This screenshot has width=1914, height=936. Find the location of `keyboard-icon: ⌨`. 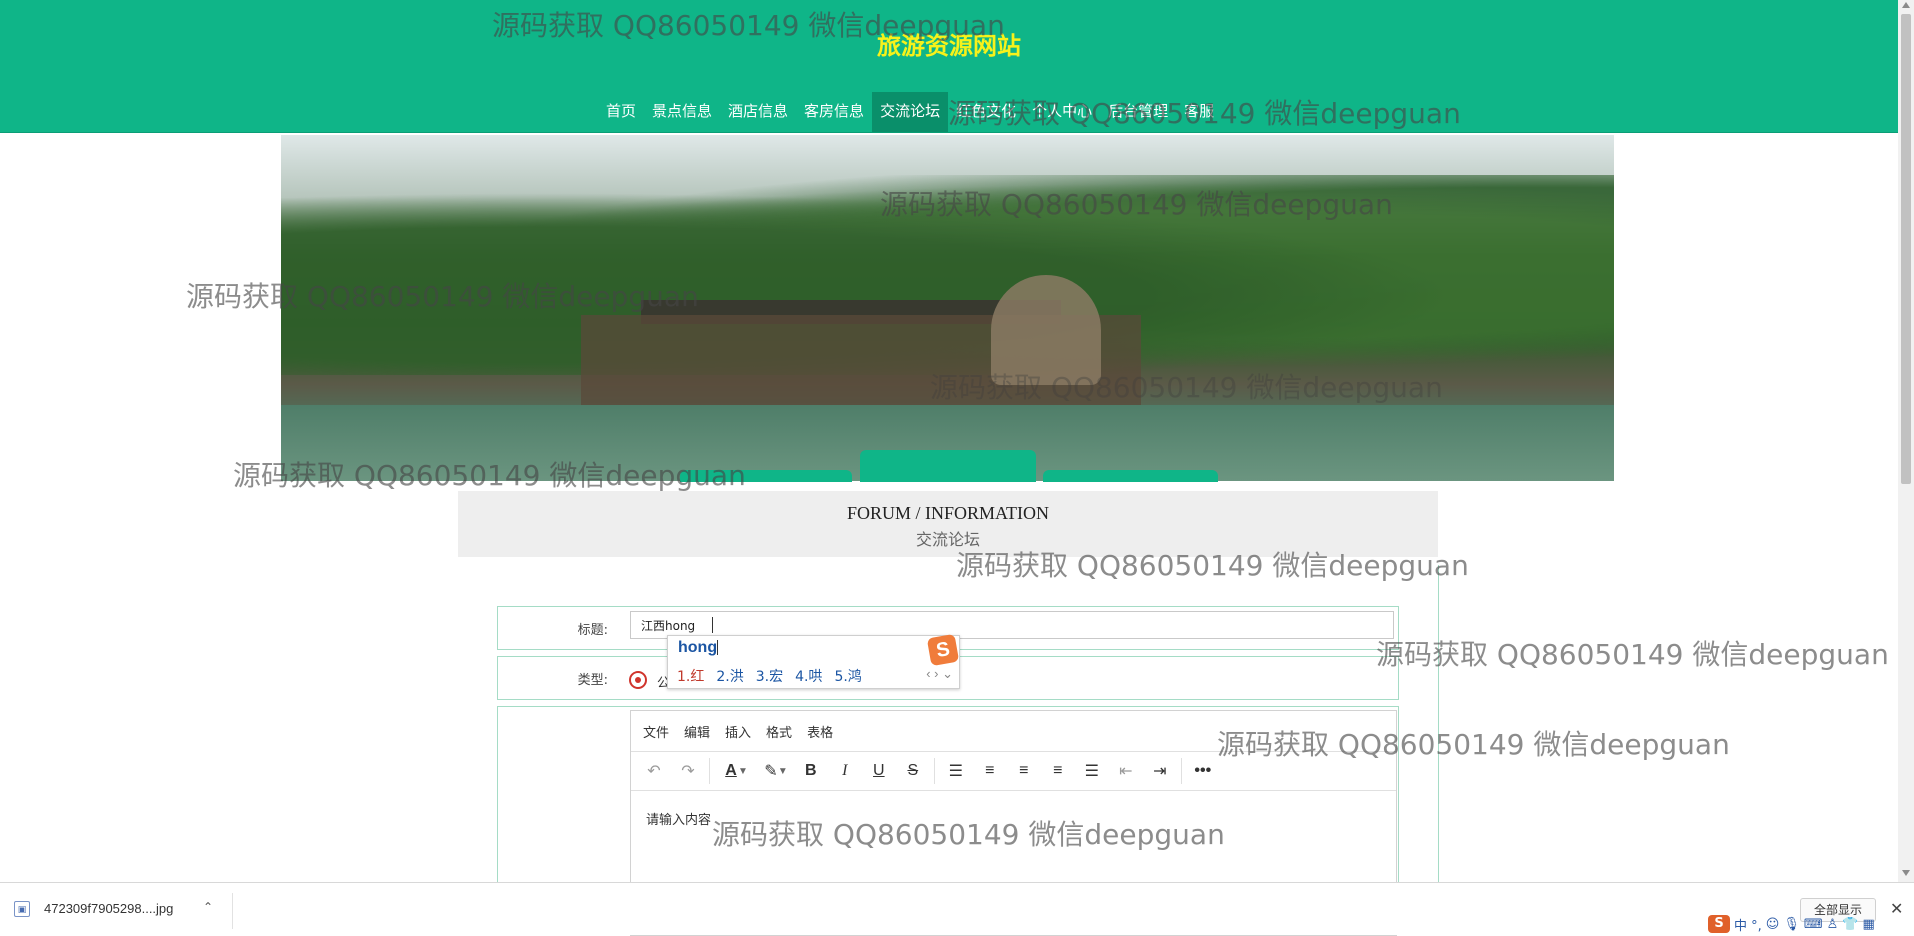

keyboard-icon: ⌨ is located at coordinates (1813, 924).